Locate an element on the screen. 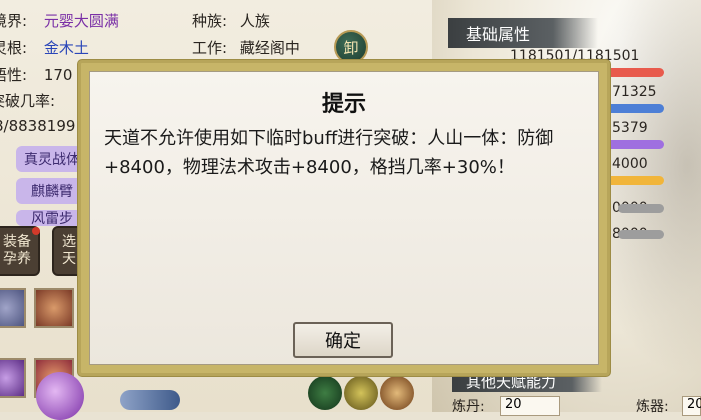 The image size is (701, 420). stat-value: 170 is located at coordinates (58, 75).